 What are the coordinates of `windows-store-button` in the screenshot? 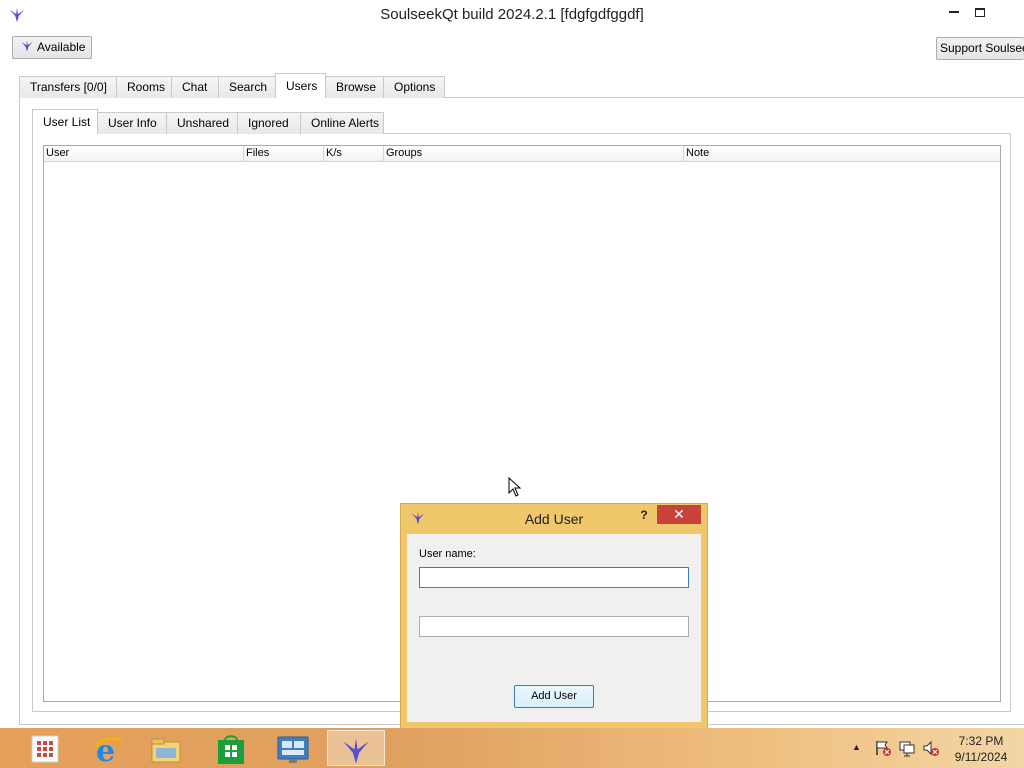 It's located at (231, 748).